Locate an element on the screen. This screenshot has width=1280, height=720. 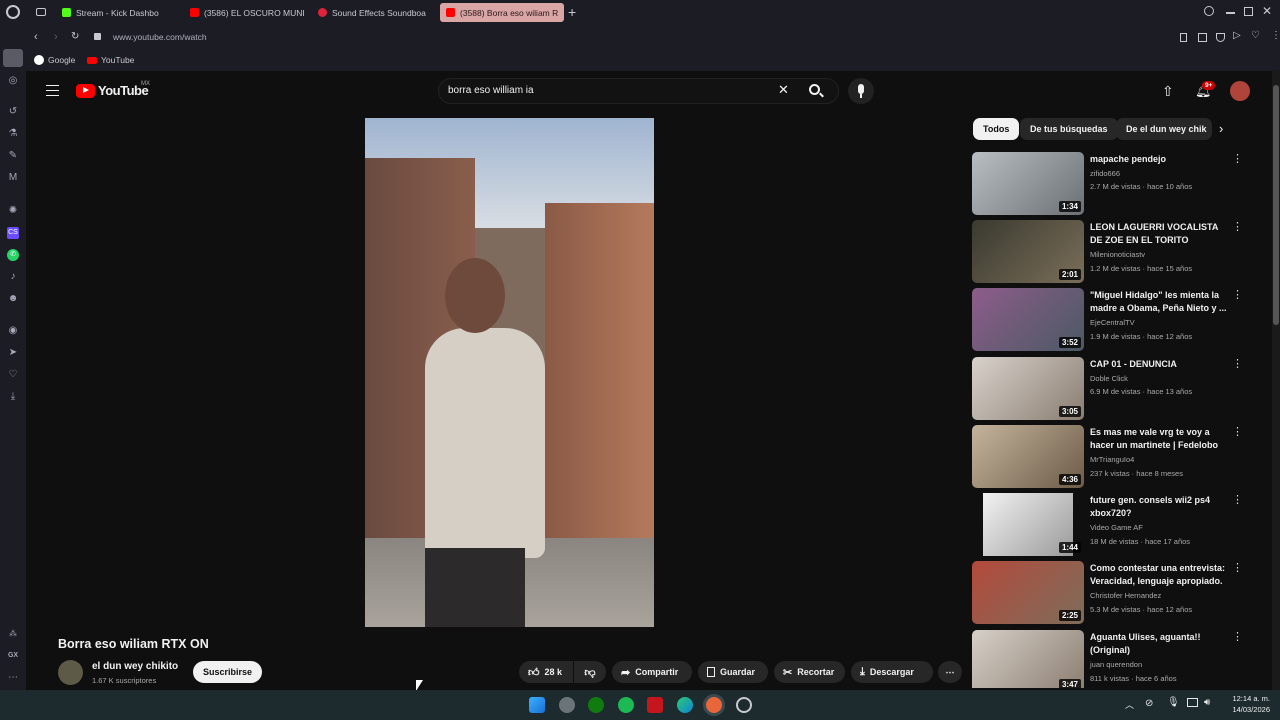
voice-search-button is located at coordinates (861, 91).